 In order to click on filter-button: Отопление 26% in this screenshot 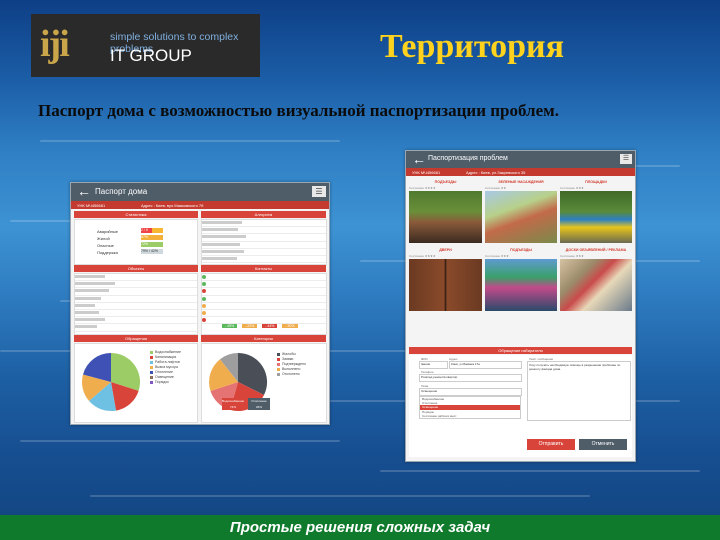, I will do `click(259, 404)`.